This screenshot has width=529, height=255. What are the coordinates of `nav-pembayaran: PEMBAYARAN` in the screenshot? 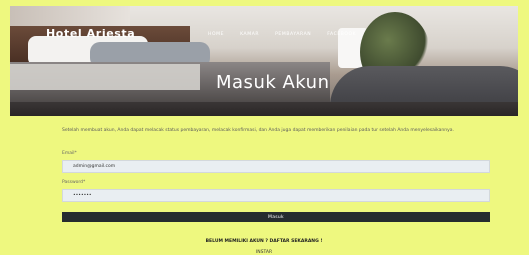 It's located at (293, 34).